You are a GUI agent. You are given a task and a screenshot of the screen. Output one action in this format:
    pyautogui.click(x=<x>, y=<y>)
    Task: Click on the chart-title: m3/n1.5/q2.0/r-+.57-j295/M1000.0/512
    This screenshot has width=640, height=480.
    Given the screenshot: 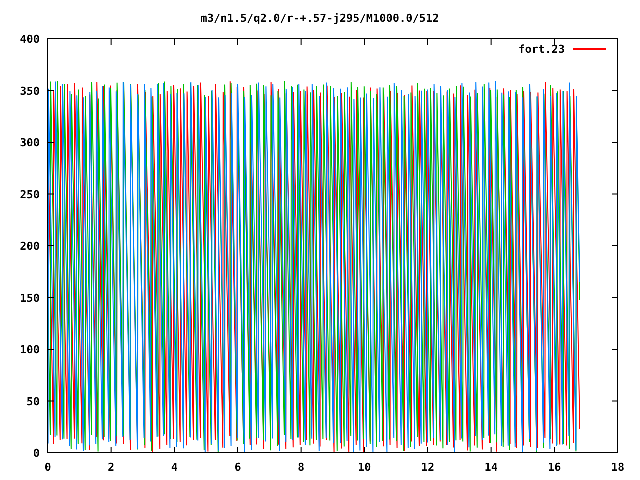 What is the action you would take?
    pyautogui.click(x=320, y=18)
    